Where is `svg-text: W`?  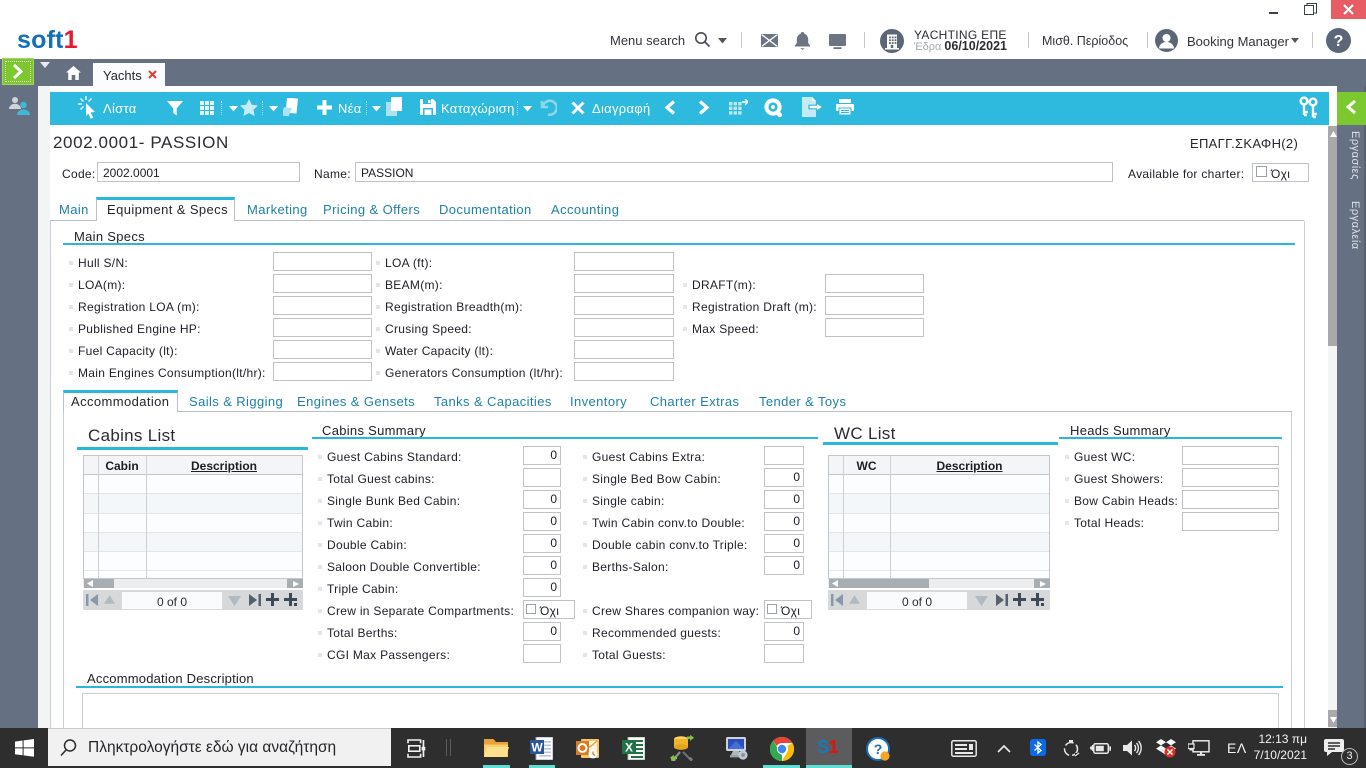 svg-text: W is located at coordinates (537, 748).